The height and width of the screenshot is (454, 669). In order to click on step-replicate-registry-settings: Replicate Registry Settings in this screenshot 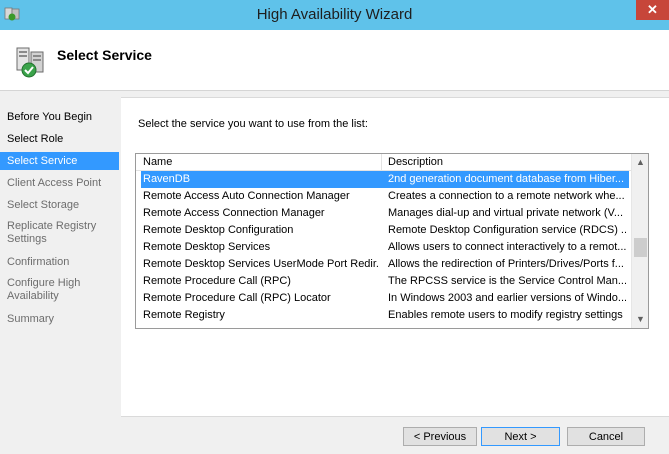, I will do `click(52, 232)`.